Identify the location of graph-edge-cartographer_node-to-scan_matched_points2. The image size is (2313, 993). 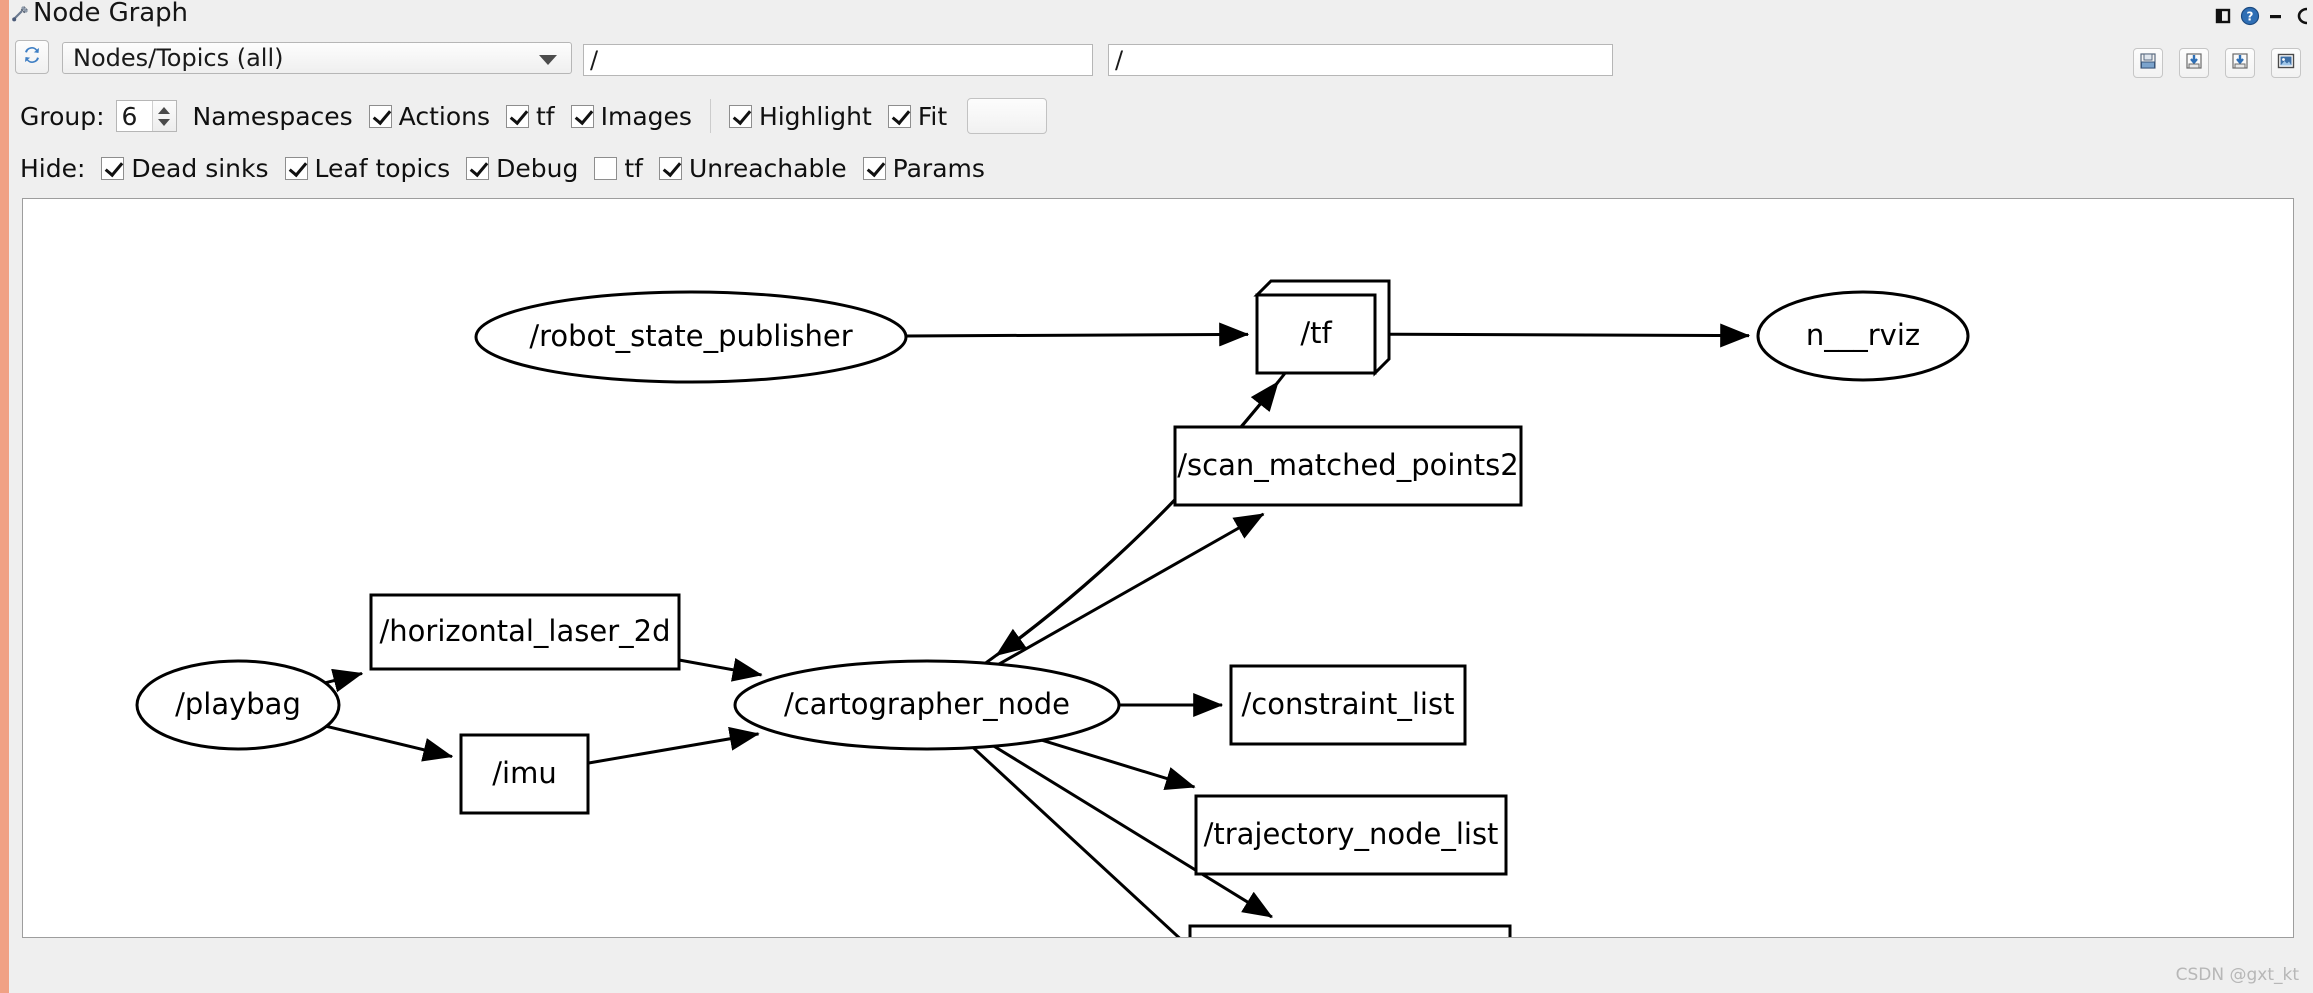
(1131, 589).